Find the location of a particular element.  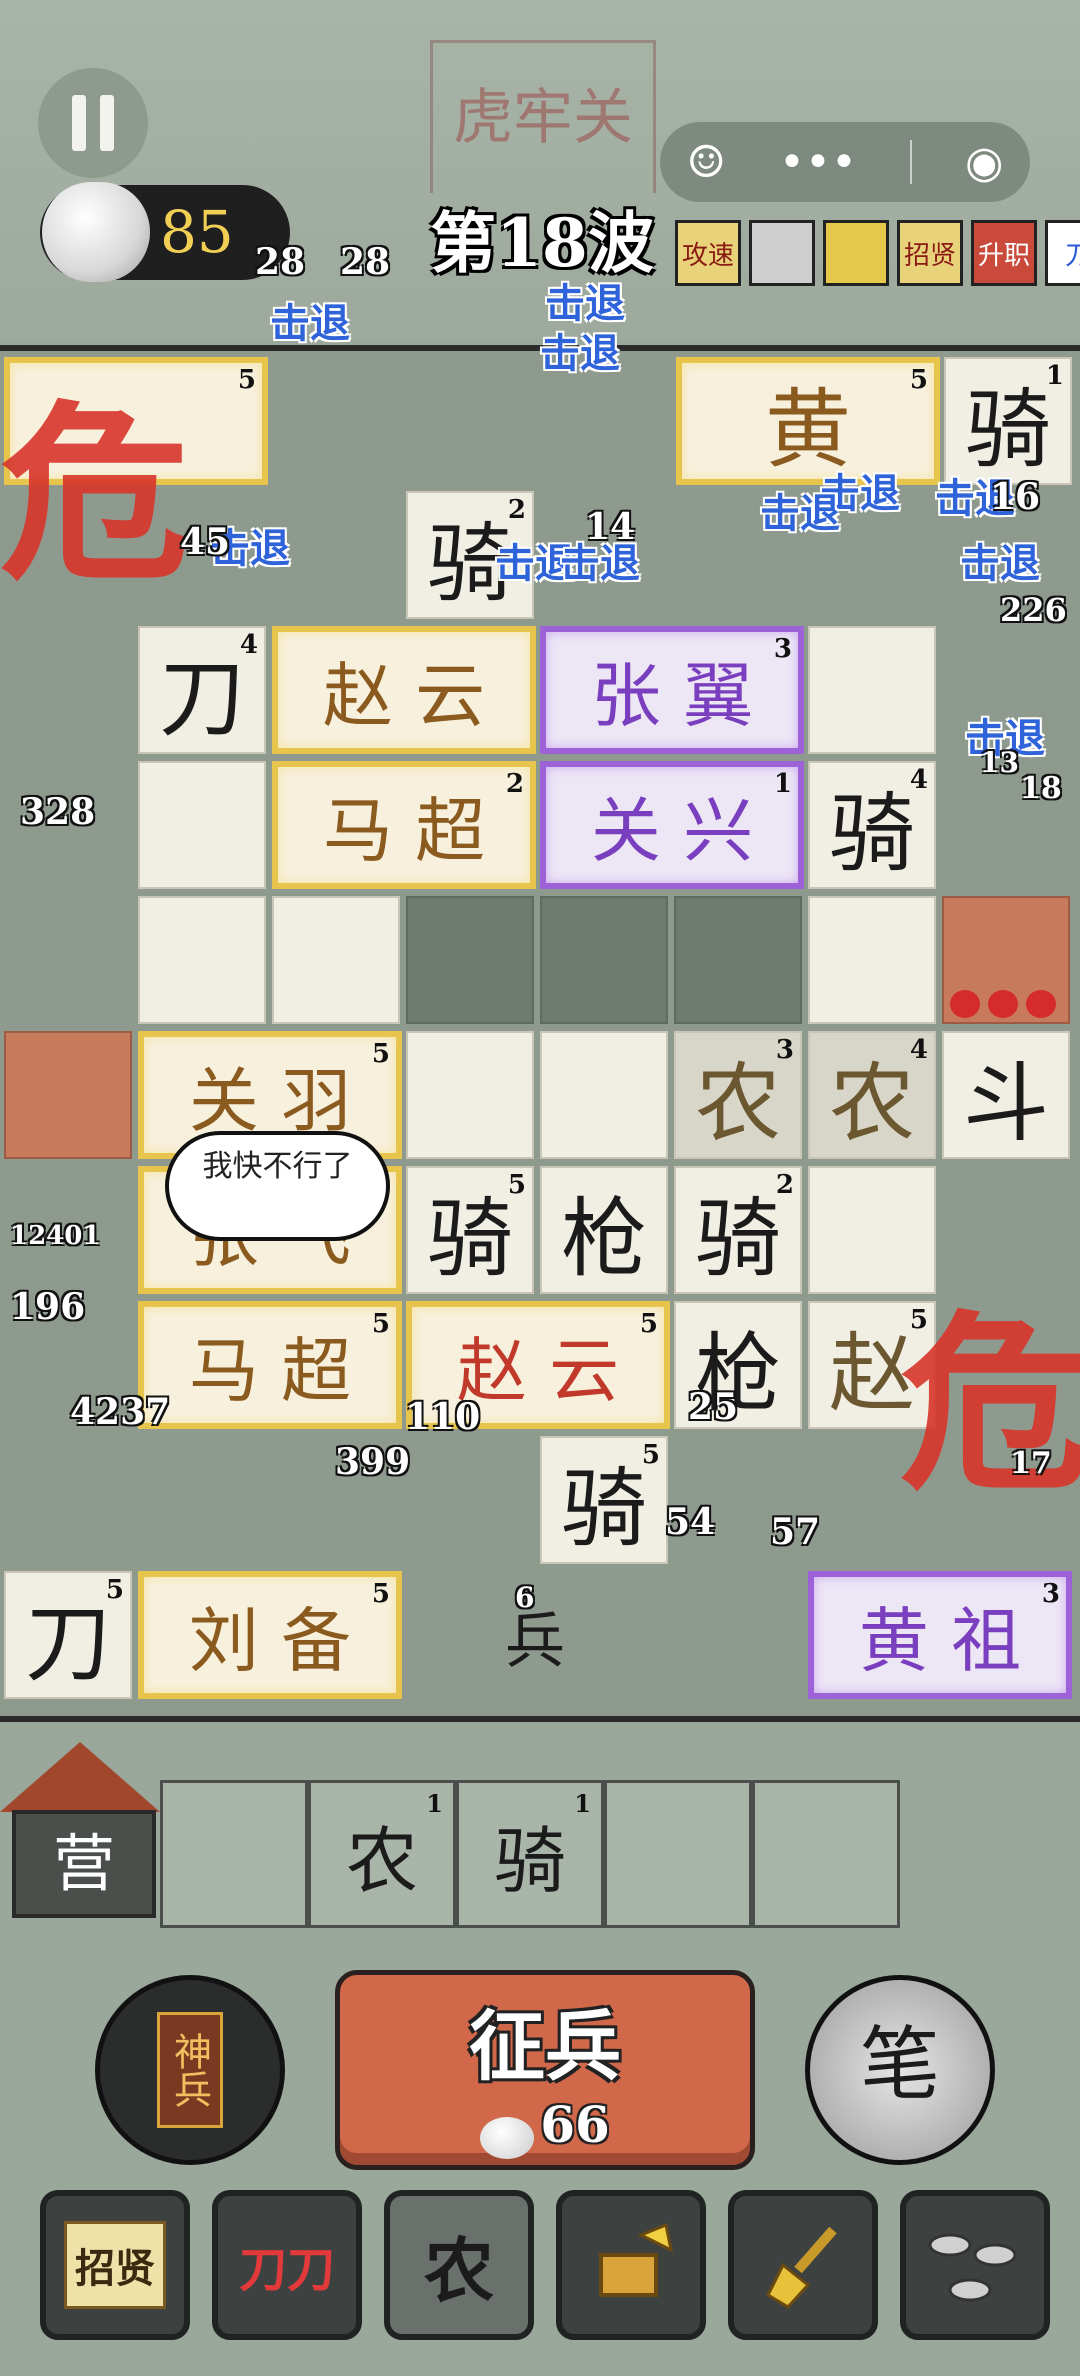

board-cell: 张 翼 3 is located at coordinates (672, 690).